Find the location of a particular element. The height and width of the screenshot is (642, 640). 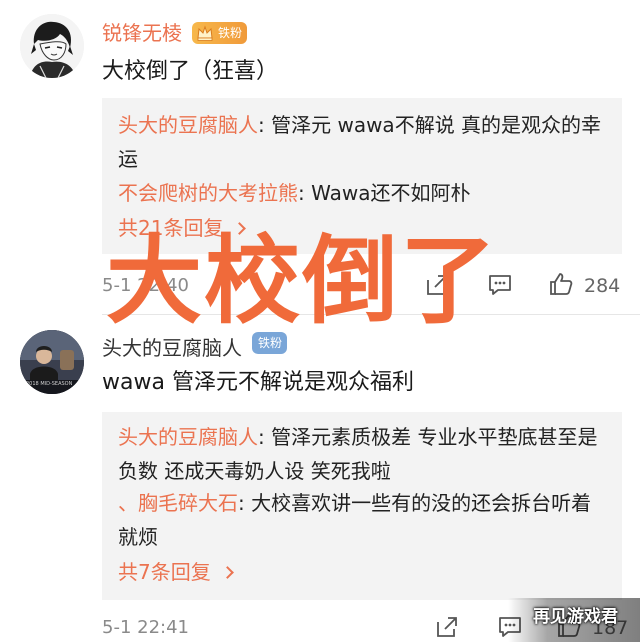

username: 锐锋无棱 is located at coordinates (142, 33).